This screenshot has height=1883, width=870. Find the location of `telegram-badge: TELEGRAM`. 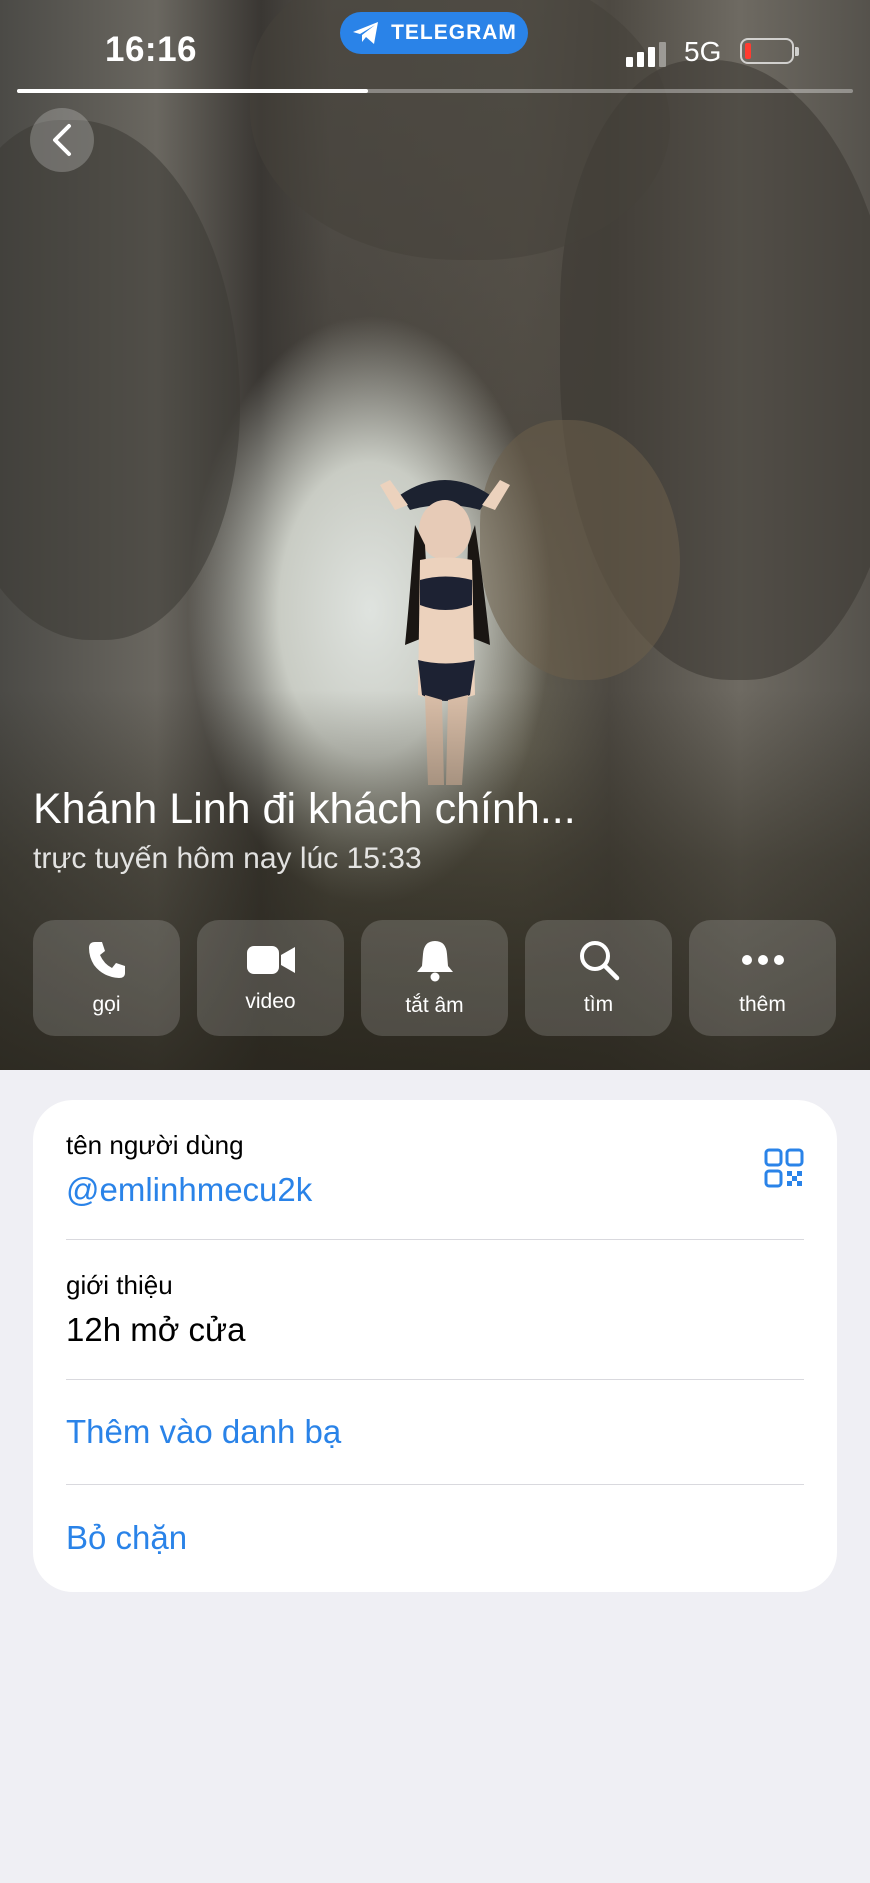

telegram-badge: TELEGRAM is located at coordinates (434, 33).